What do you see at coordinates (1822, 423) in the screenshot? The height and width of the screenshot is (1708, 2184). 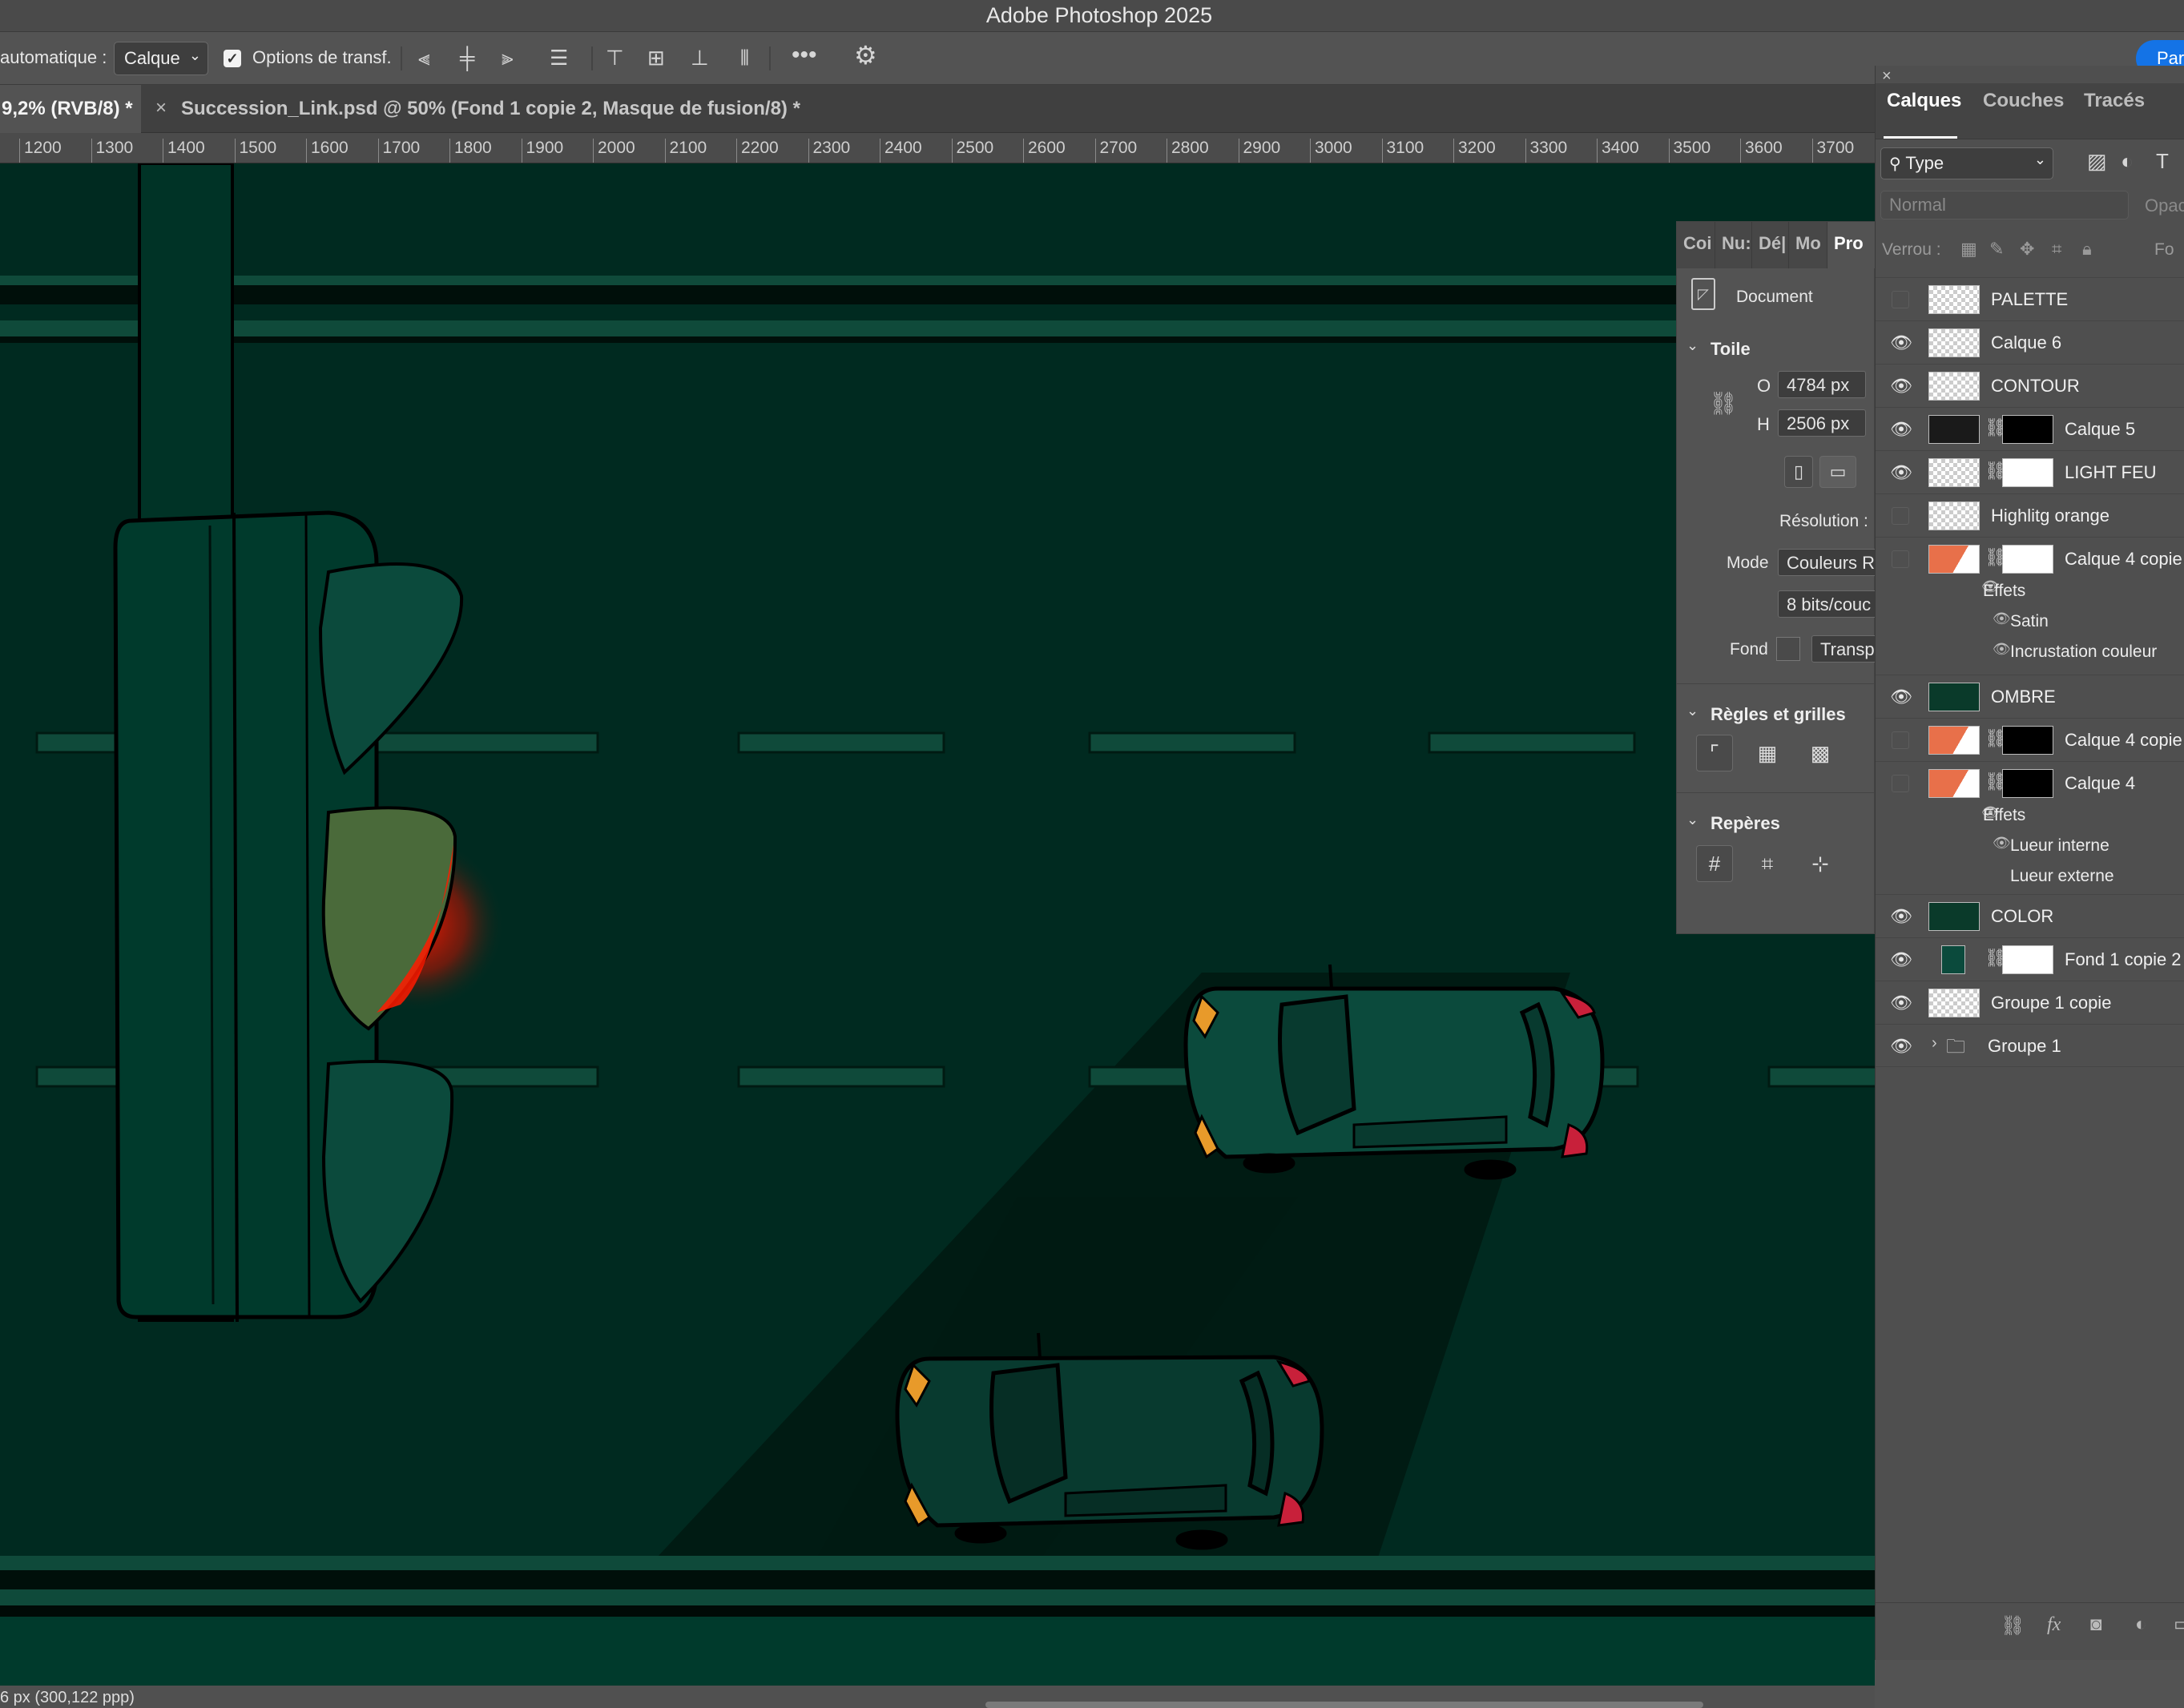 I see `height-field: 2506 px` at bounding box center [1822, 423].